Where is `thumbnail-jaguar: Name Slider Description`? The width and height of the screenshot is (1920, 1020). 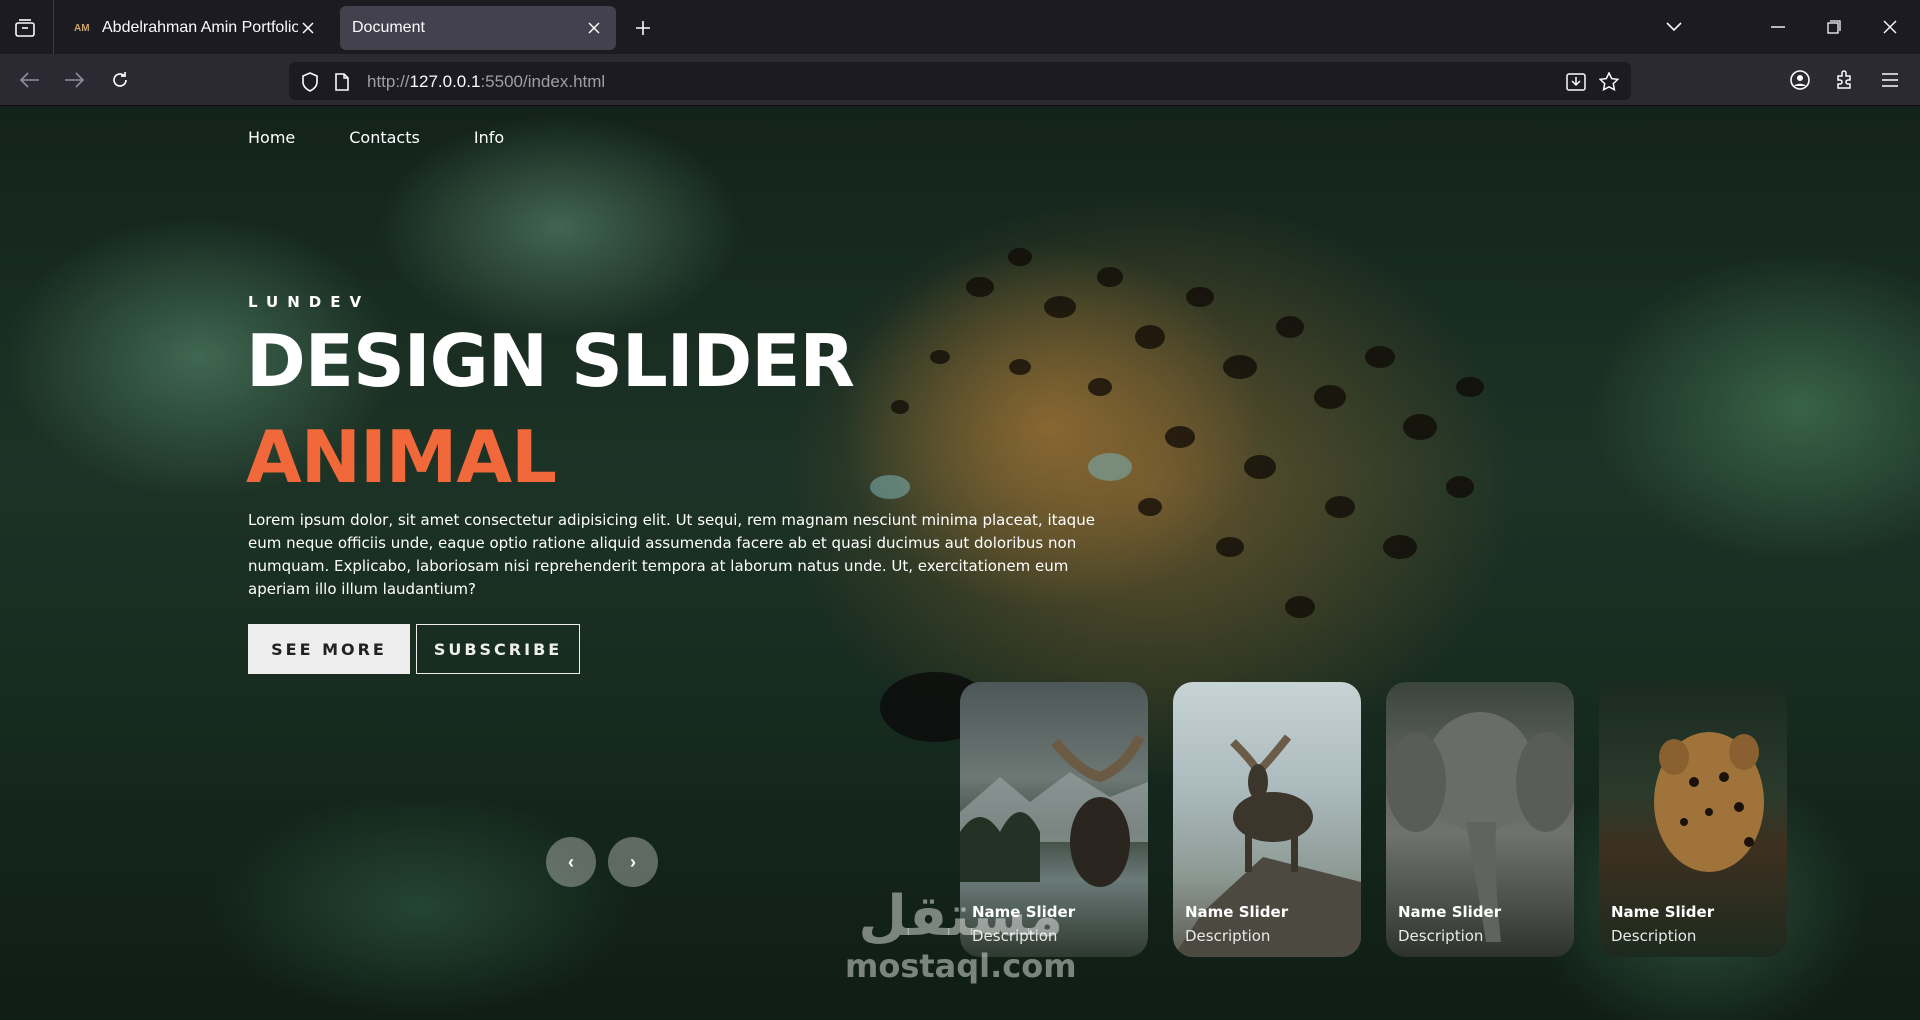
thumbnail-jaguar: Name Slider Description is located at coordinates (1693, 819).